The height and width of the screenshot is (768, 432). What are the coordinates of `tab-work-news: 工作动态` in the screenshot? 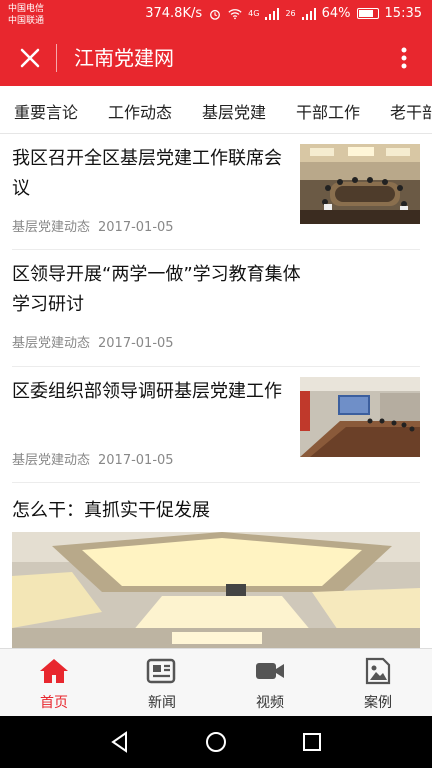 It's located at (140, 111).